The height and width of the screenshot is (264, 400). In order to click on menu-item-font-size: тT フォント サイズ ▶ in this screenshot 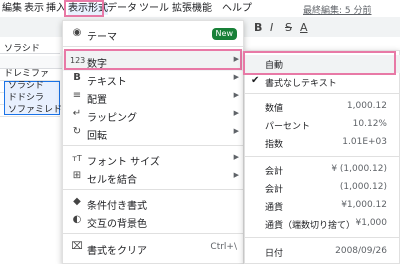, I will do `click(154, 159)`.